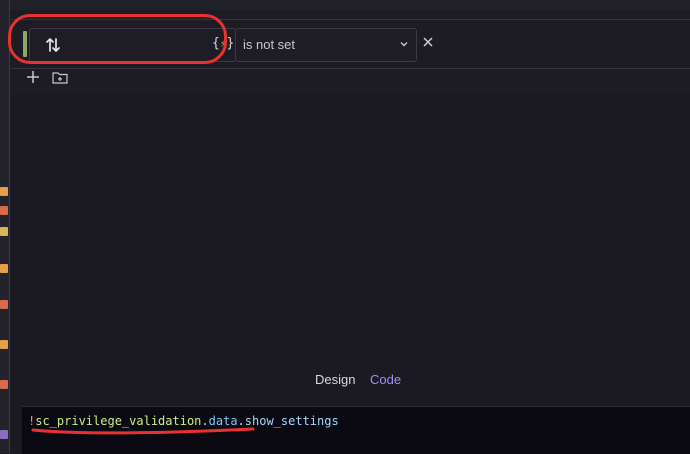  Describe the element at coordinates (223, 43) in the screenshot. I see `expression-mode-icon: {⚡}` at that location.